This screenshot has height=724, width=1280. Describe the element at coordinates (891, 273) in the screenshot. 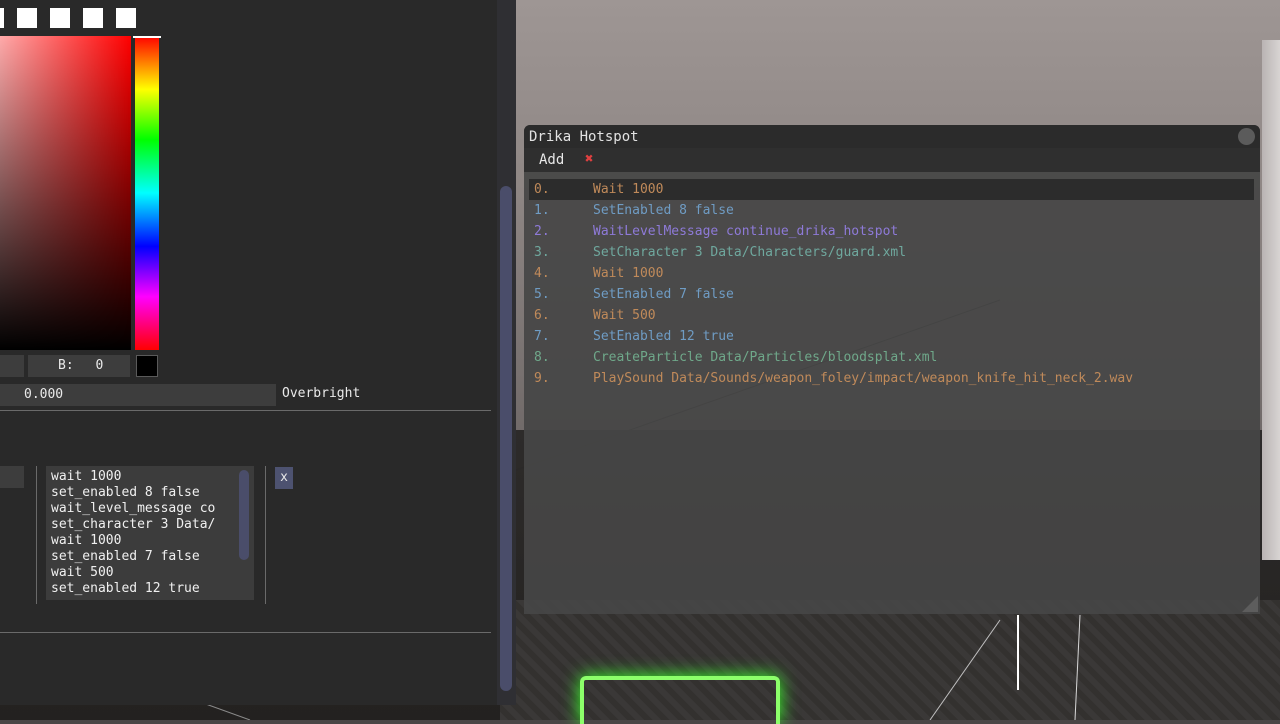

I see `action-row: 4. Wait 1000` at that location.